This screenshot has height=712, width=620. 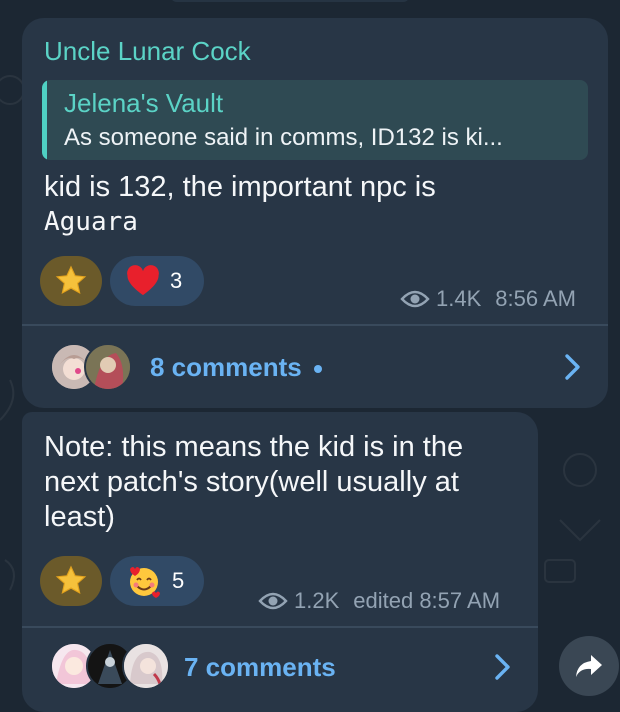 I want to click on comments-count: 8 comments, so click(x=226, y=367).